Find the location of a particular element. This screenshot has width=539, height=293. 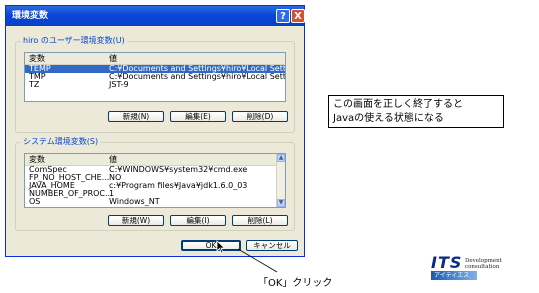

ok-click-caption: 「OK」クリック is located at coordinates (295, 283).